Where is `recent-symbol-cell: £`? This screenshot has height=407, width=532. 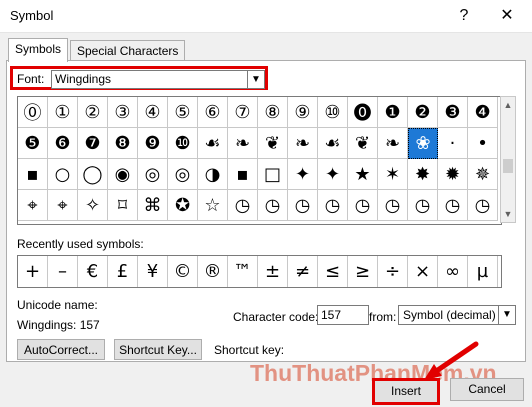 recent-symbol-cell: £ is located at coordinates (123, 271).